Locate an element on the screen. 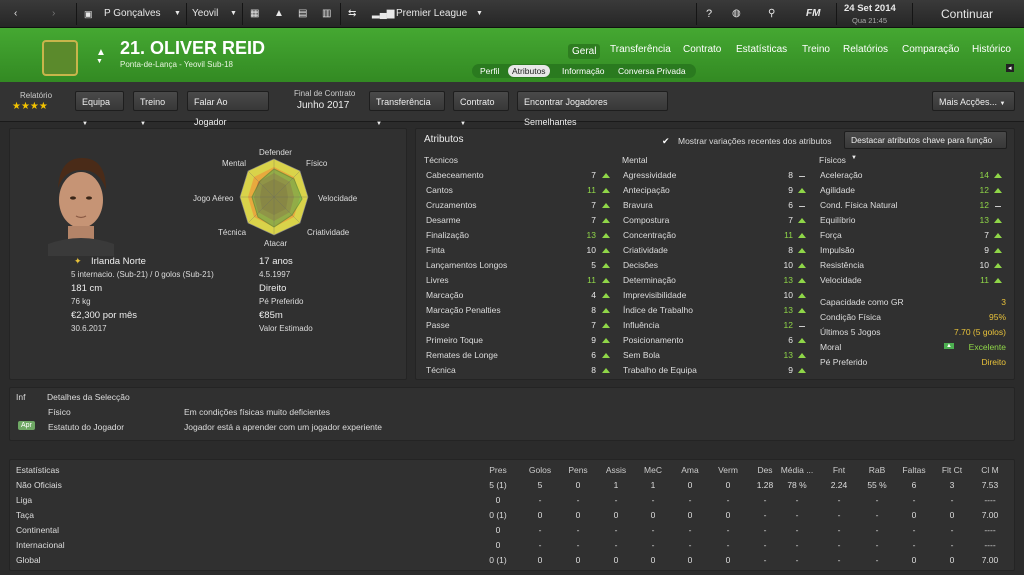 The width and height of the screenshot is (1024, 575). stats-column-header: Pens is located at coordinates (578, 470).